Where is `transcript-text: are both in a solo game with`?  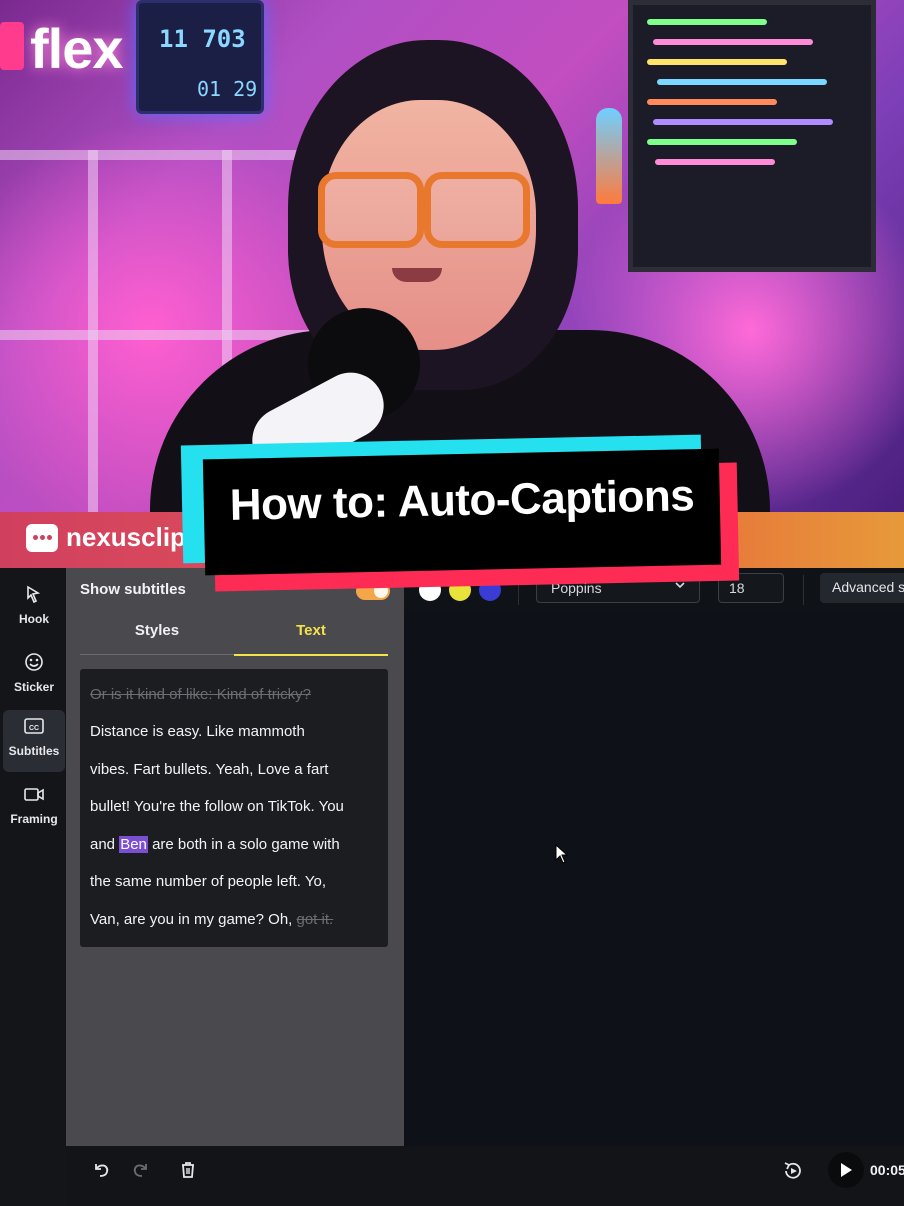 transcript-text: are both in a solo game with is located at coordinates (243, 844).